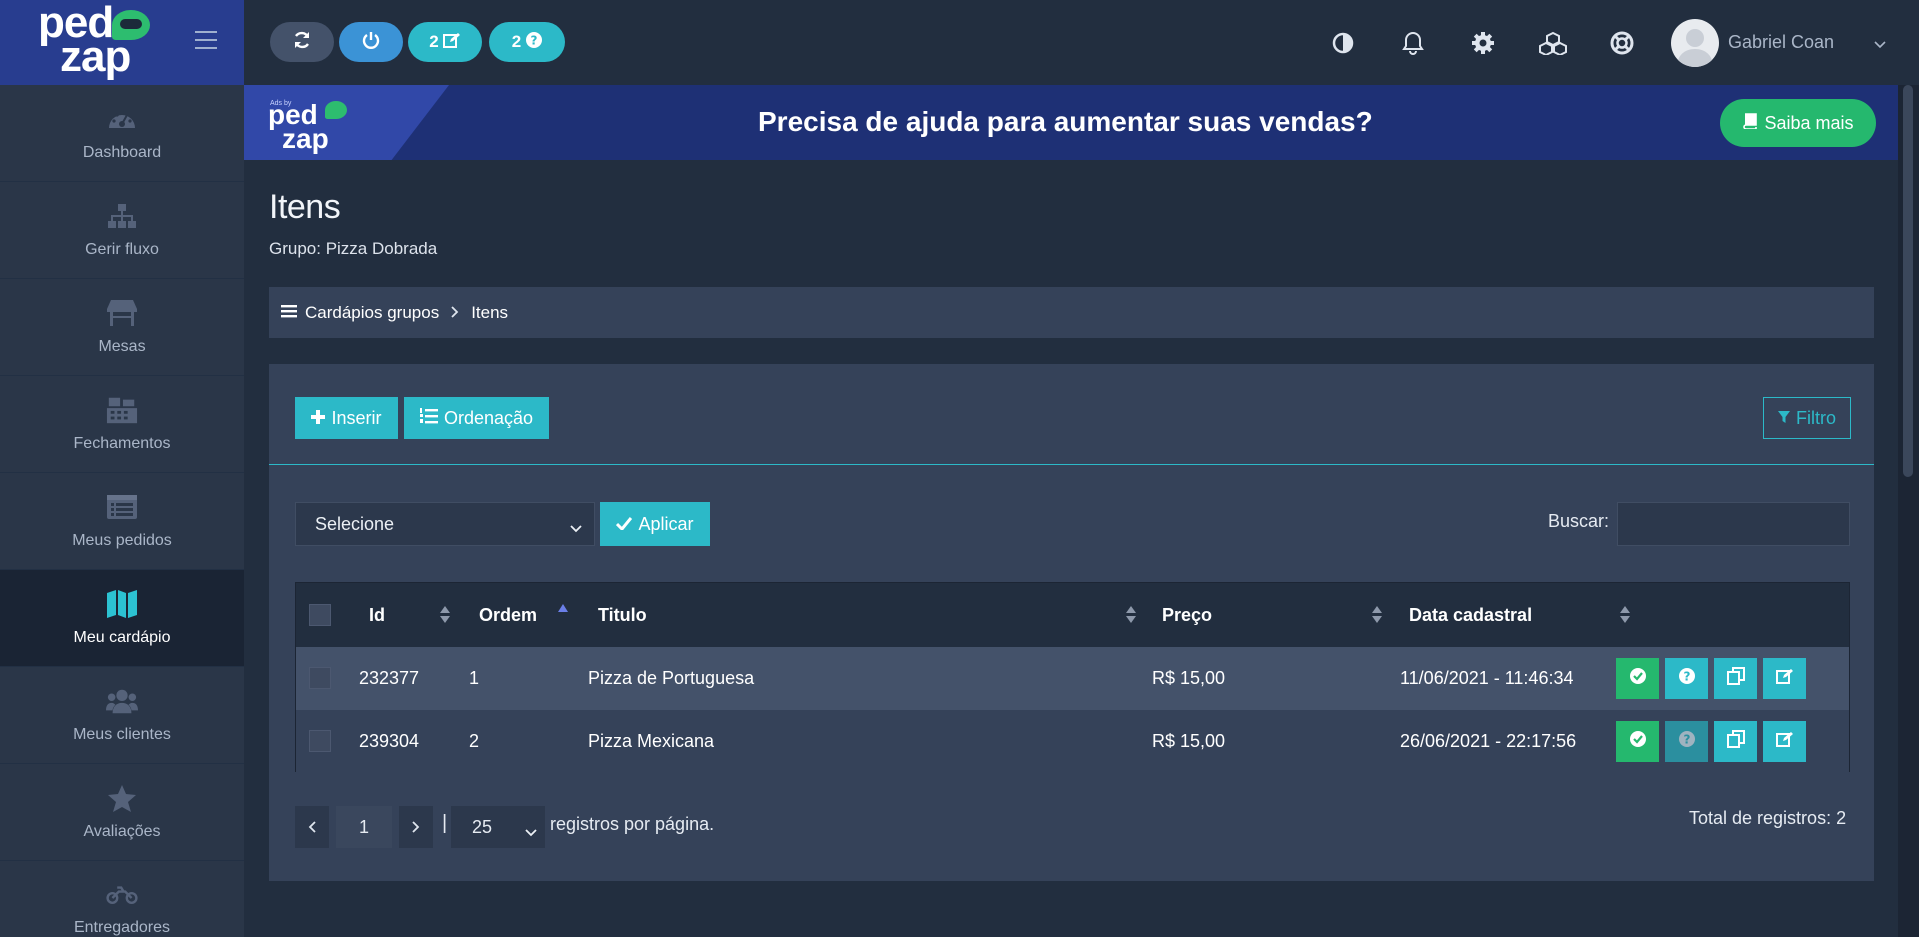  What do you see at coordinates (516, 41) in the screenshot?
I see `pending-questions-count: 2` at bounding box center [516, 41].